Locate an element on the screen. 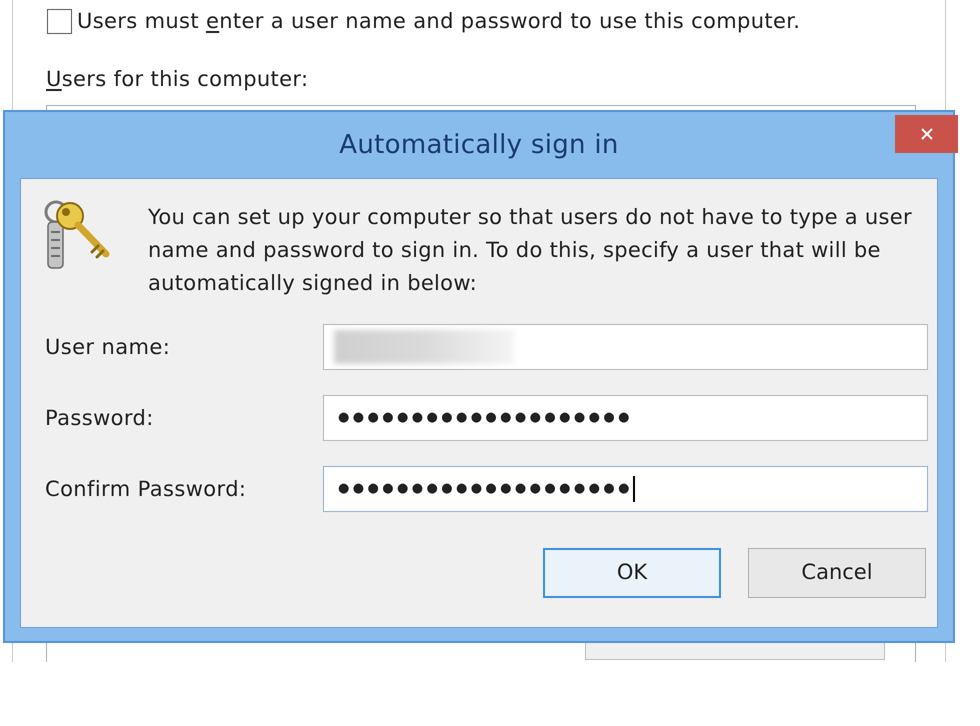 The image size is (980, 726). close-icon is located at coordinates (926, 134).